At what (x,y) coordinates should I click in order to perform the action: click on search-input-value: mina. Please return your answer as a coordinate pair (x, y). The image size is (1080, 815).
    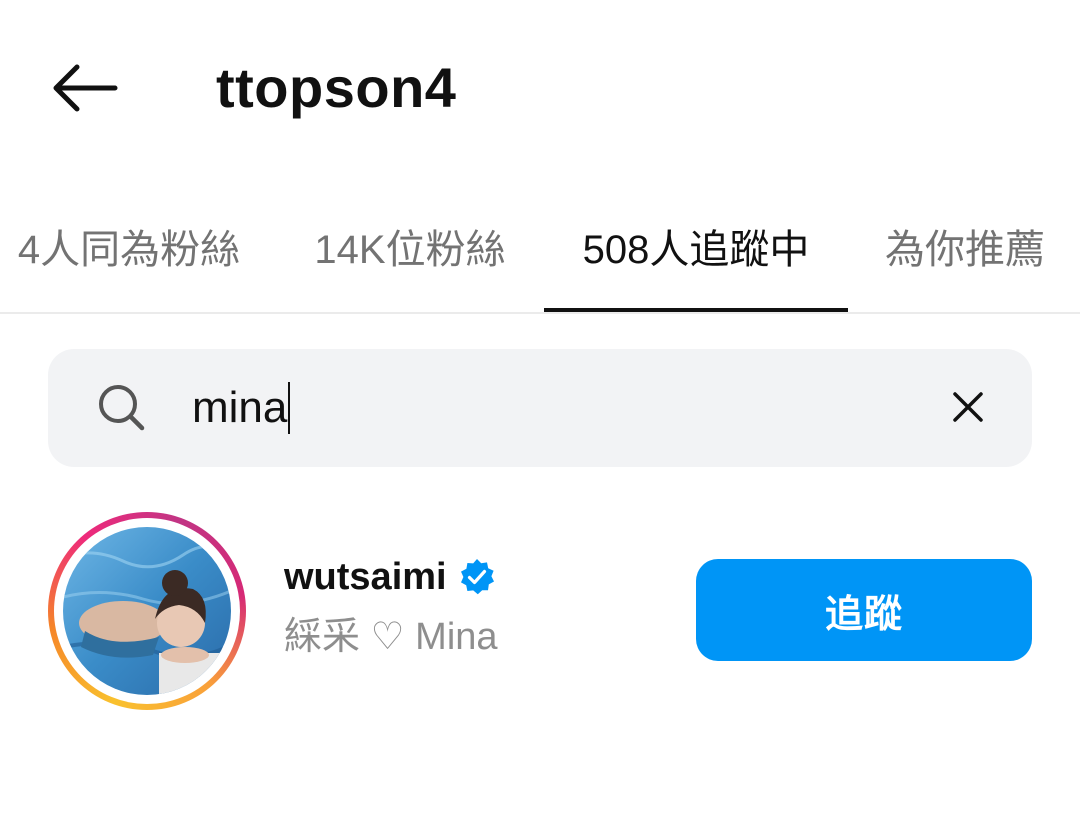
    Looking at the image, I should click on (240, 407).